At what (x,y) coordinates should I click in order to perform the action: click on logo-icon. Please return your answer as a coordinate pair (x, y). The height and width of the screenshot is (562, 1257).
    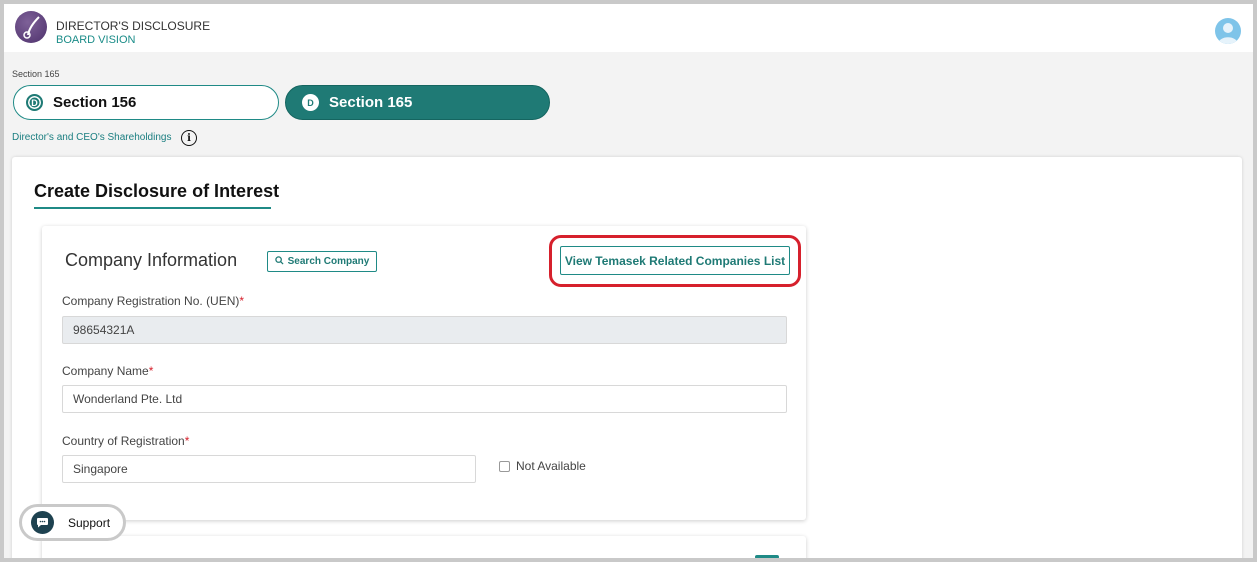
    Looking at the image, I should click on (31, 27).